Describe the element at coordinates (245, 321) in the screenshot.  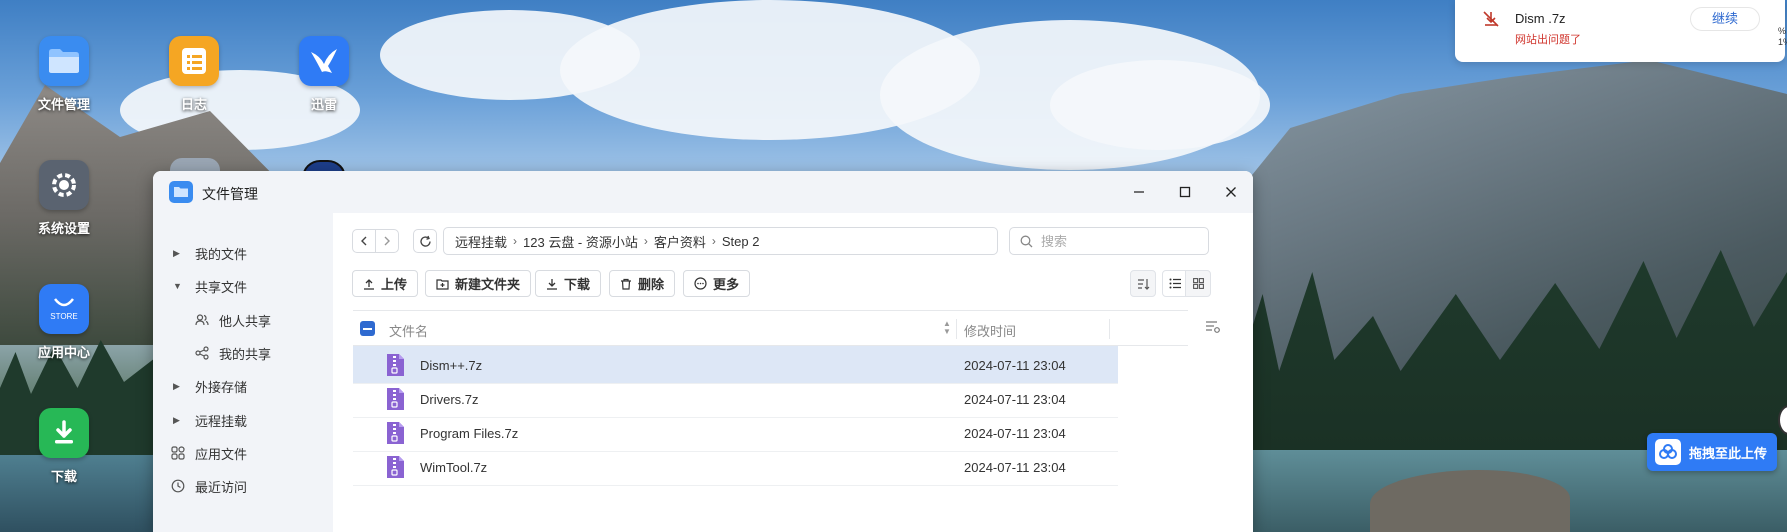
I see `sidebar-item-label: 他人共享` at that location.